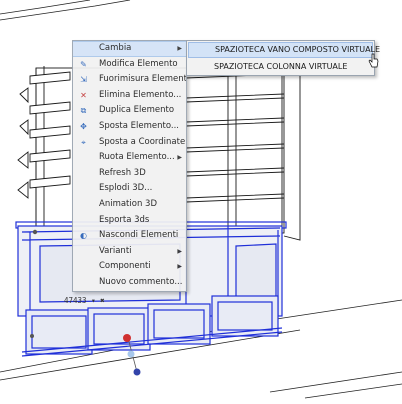 The height and width of the screenshot is (404, 402). Describe the element at coordinates (131, 354) in the screenshot. I see `move-handle` at that location.